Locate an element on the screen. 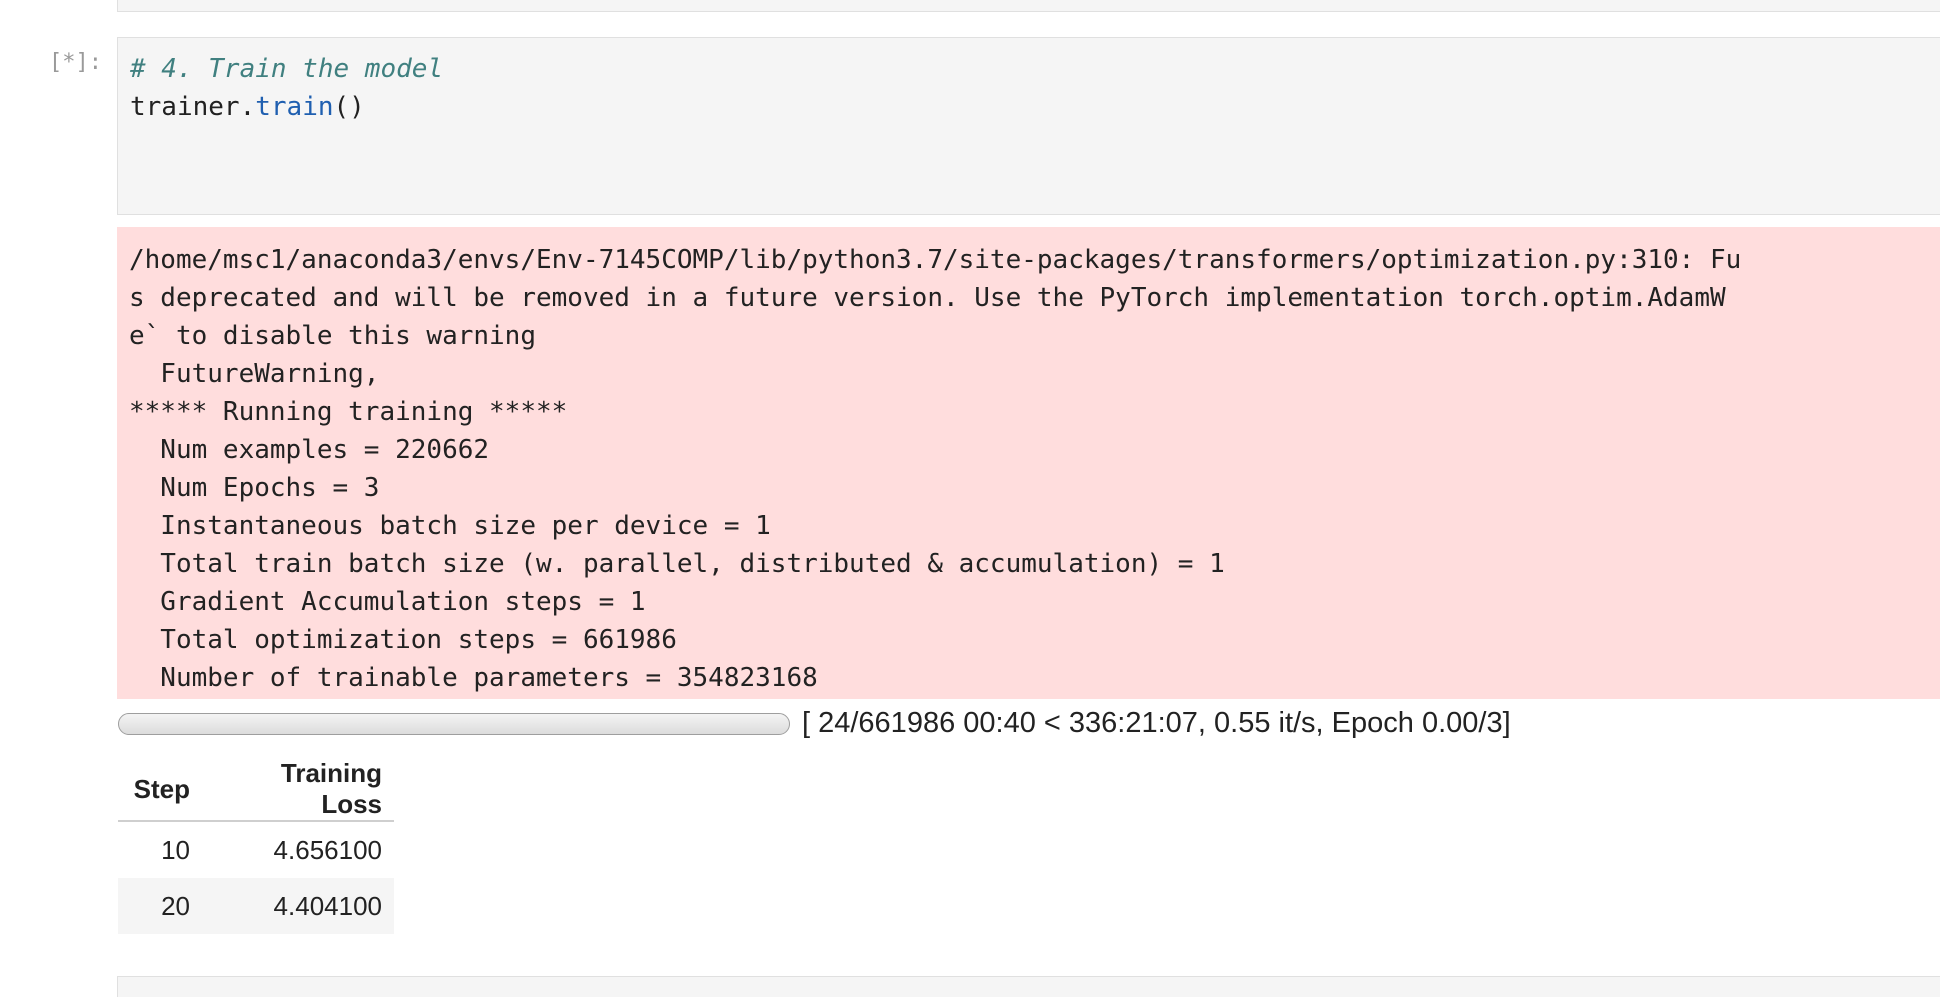 Image resolution: width=1940 pixels, height=997 pixels. next-cell-input is located at coordinates (1028, 986).